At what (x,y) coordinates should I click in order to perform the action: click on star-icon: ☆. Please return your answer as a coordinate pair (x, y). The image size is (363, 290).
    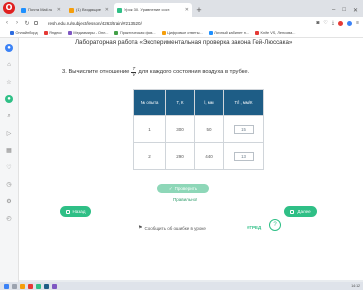
    Looking at the image, I should click on (9, 82).